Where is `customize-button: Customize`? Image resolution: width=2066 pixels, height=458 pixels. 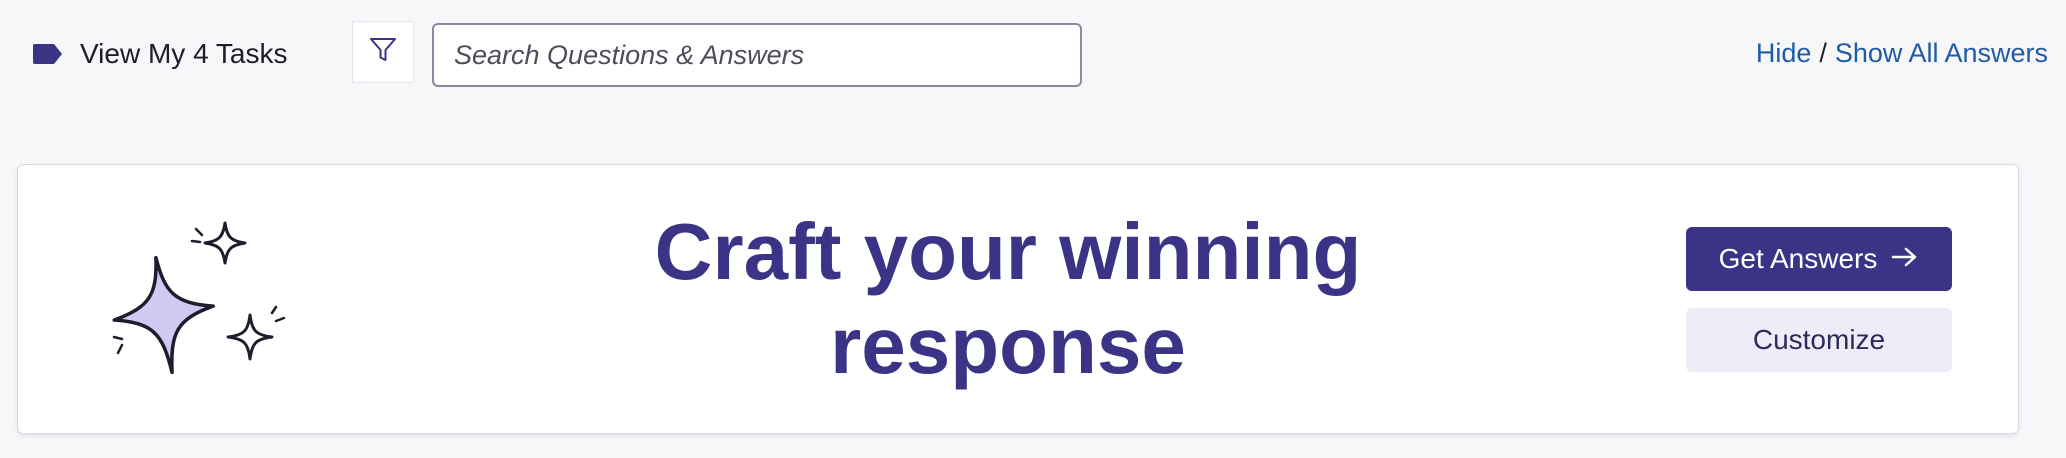 customize-button: Customize is located at coordinates (1819, 340).